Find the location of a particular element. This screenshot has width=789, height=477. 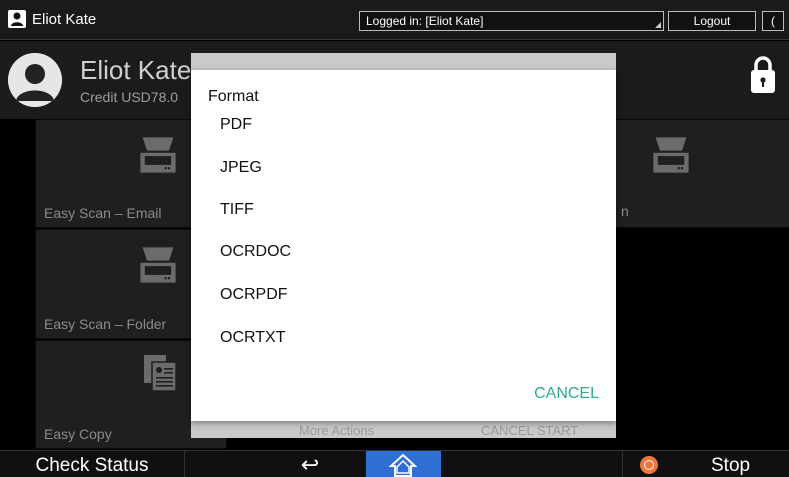

dialog-title: Format is located at coordinates (233, 96).